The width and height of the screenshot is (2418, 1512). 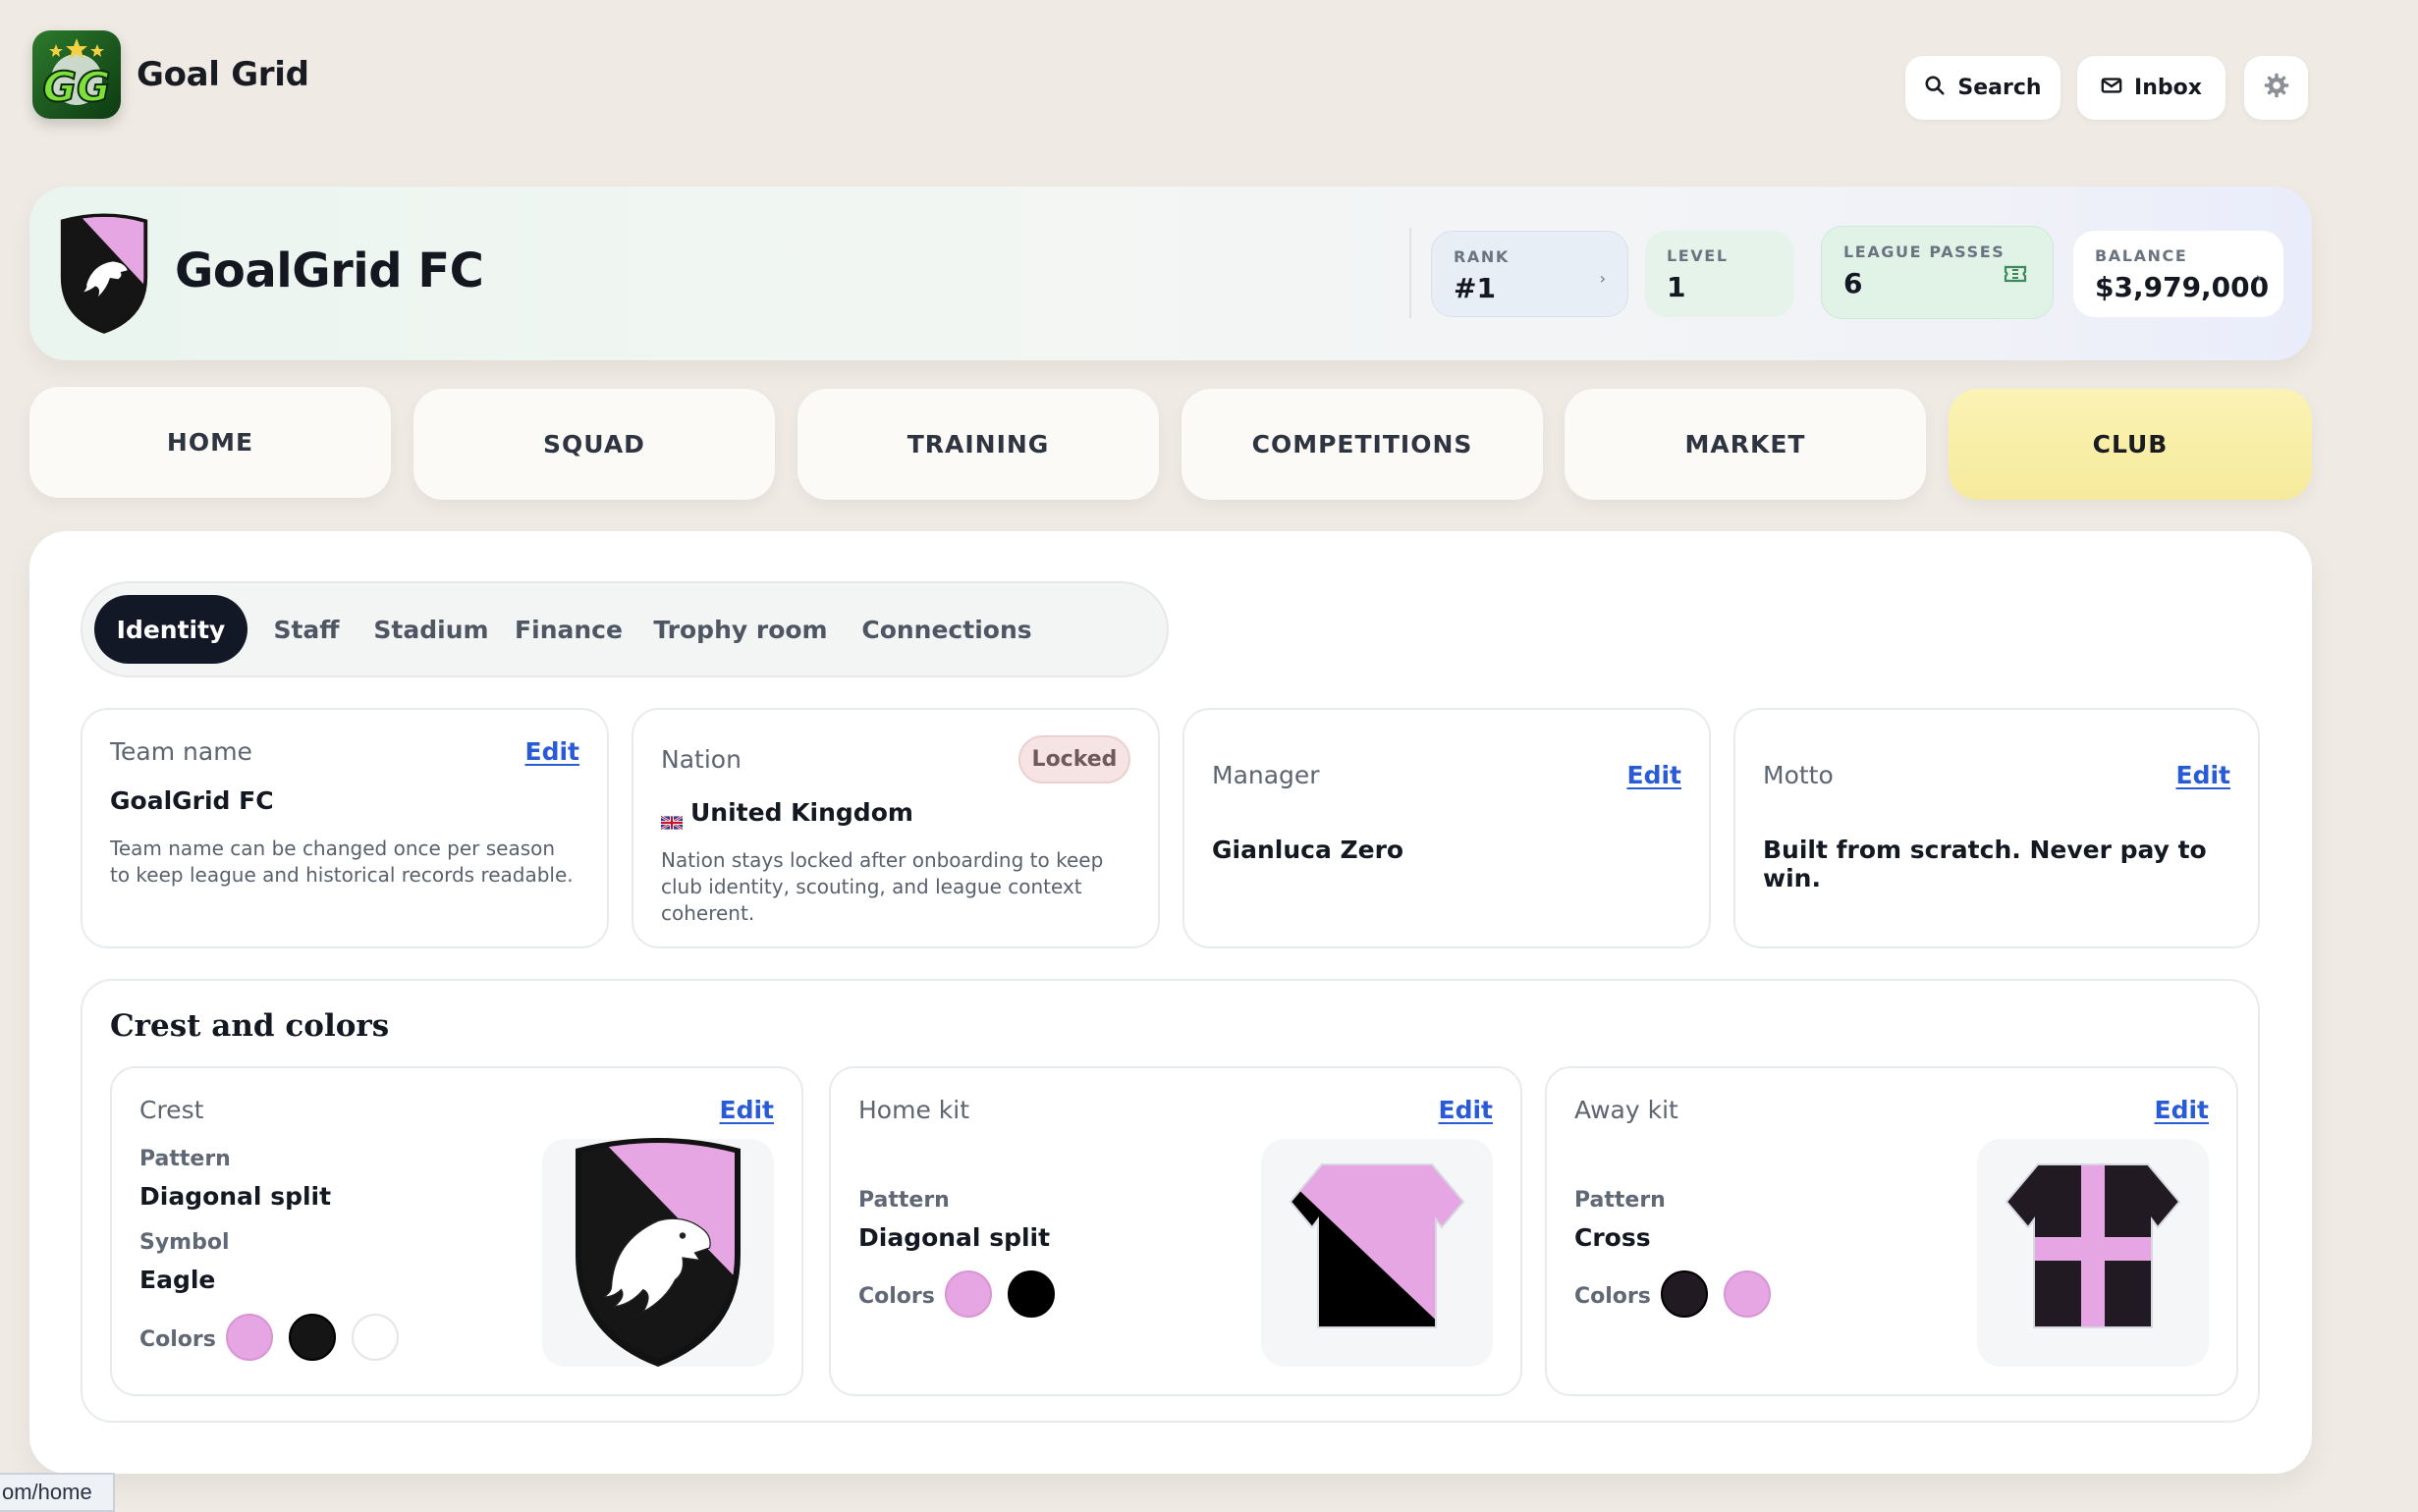 What do you see at coordinates (947, 630) in the screenshot?
I see `subtab-connections: Connections` at bounding box center [947, 630].